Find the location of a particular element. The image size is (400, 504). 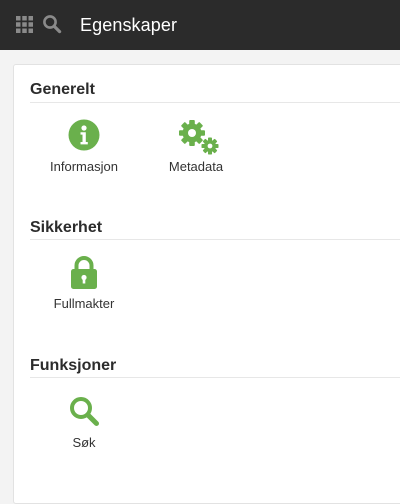

tile-sok: Søk is located at coordinates (84, 440).